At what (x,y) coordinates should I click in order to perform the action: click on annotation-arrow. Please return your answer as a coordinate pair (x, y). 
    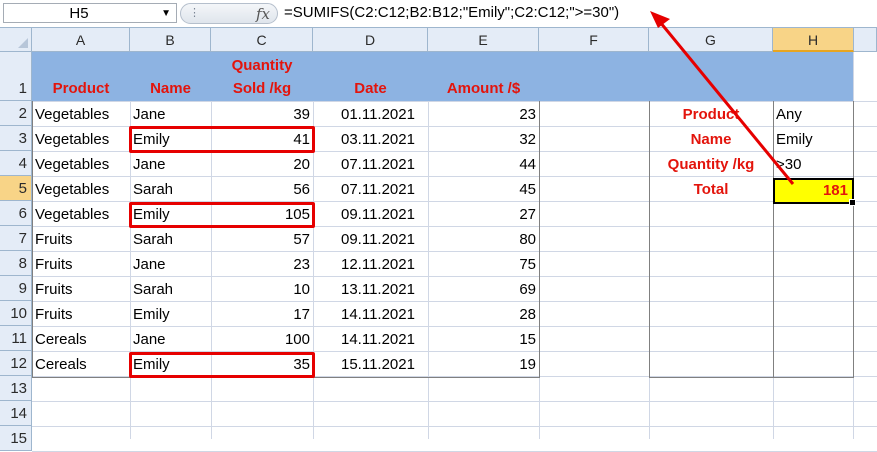
    Looking at the image, I should click on (722, 98).